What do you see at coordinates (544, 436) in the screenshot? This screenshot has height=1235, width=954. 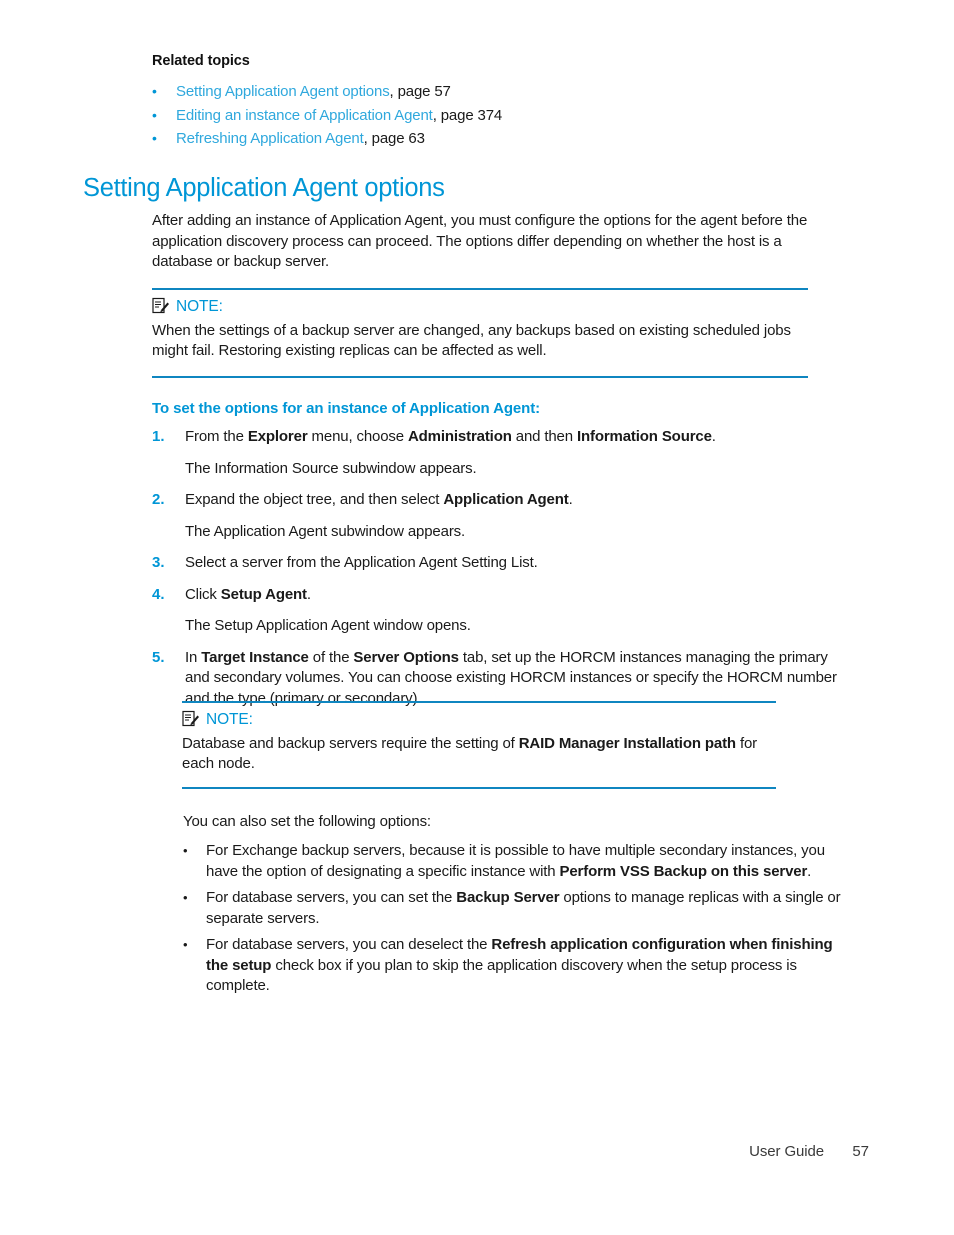 I see `body-text: and then` at bounding box center [544, 436].